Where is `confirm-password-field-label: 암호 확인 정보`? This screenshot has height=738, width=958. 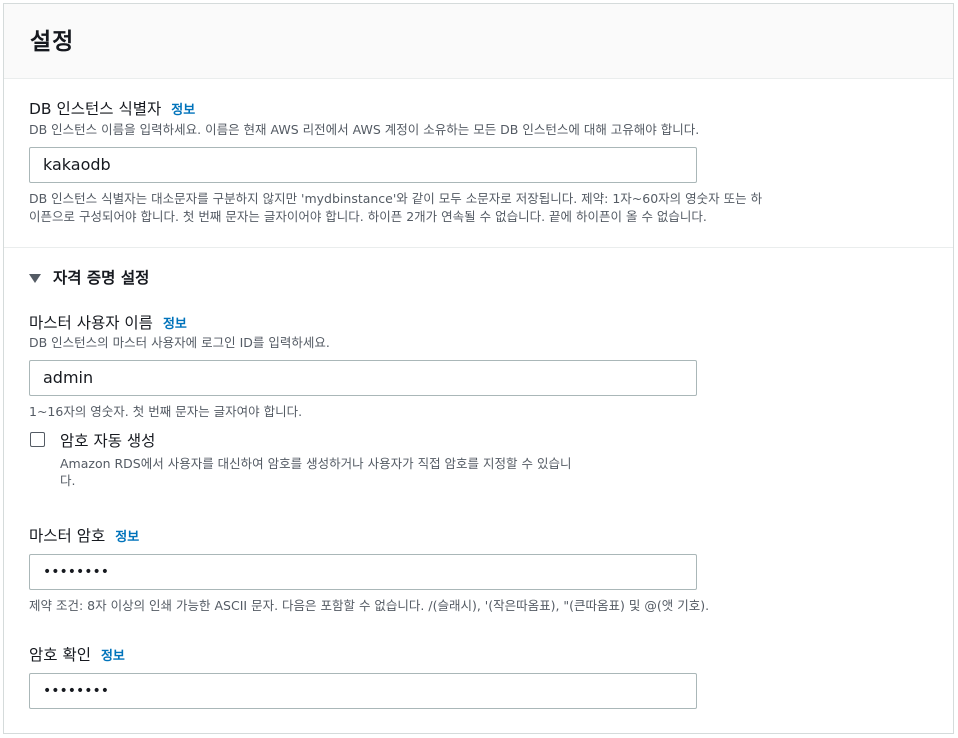
confirm-password-field-label: 암호 확인 정보 is located at coordinates (77, 654).